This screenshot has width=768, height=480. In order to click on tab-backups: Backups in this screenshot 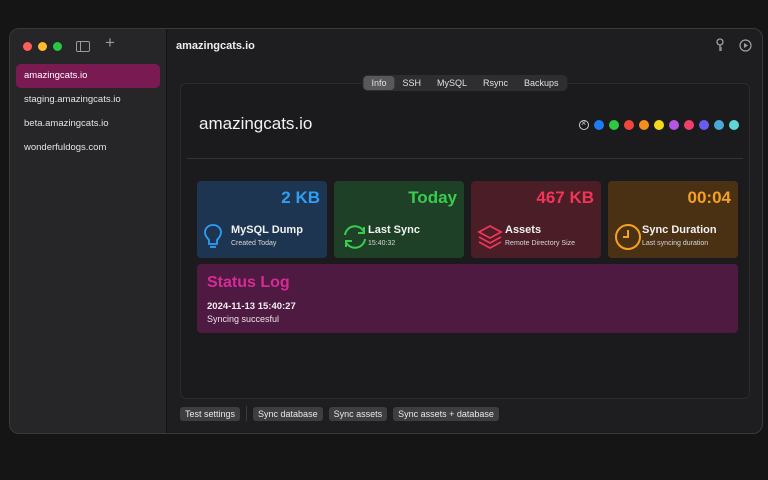, I will do `click(541, 83)`.